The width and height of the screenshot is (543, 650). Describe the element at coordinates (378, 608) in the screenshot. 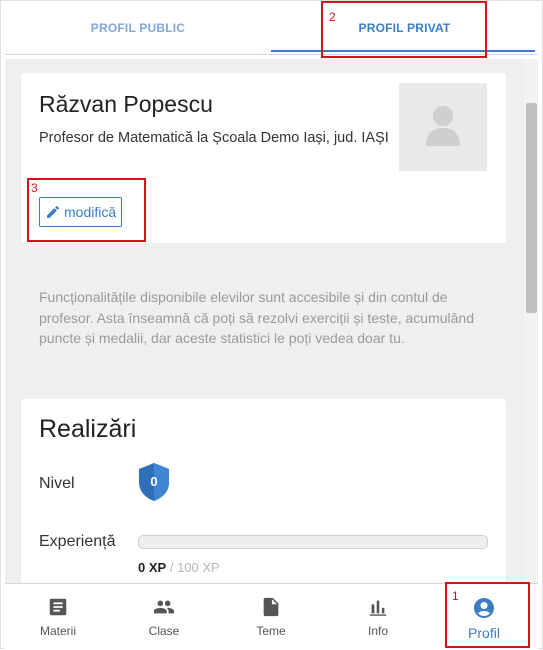

I see `bar-chart-icon` at that location.